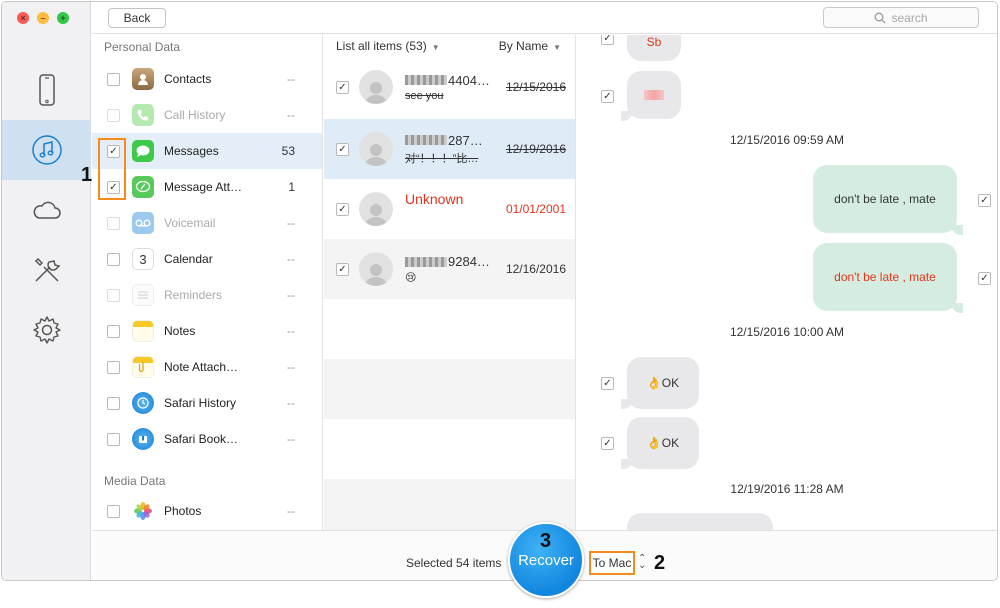  I want to click on rail-item-icloud, so click(46, 210).